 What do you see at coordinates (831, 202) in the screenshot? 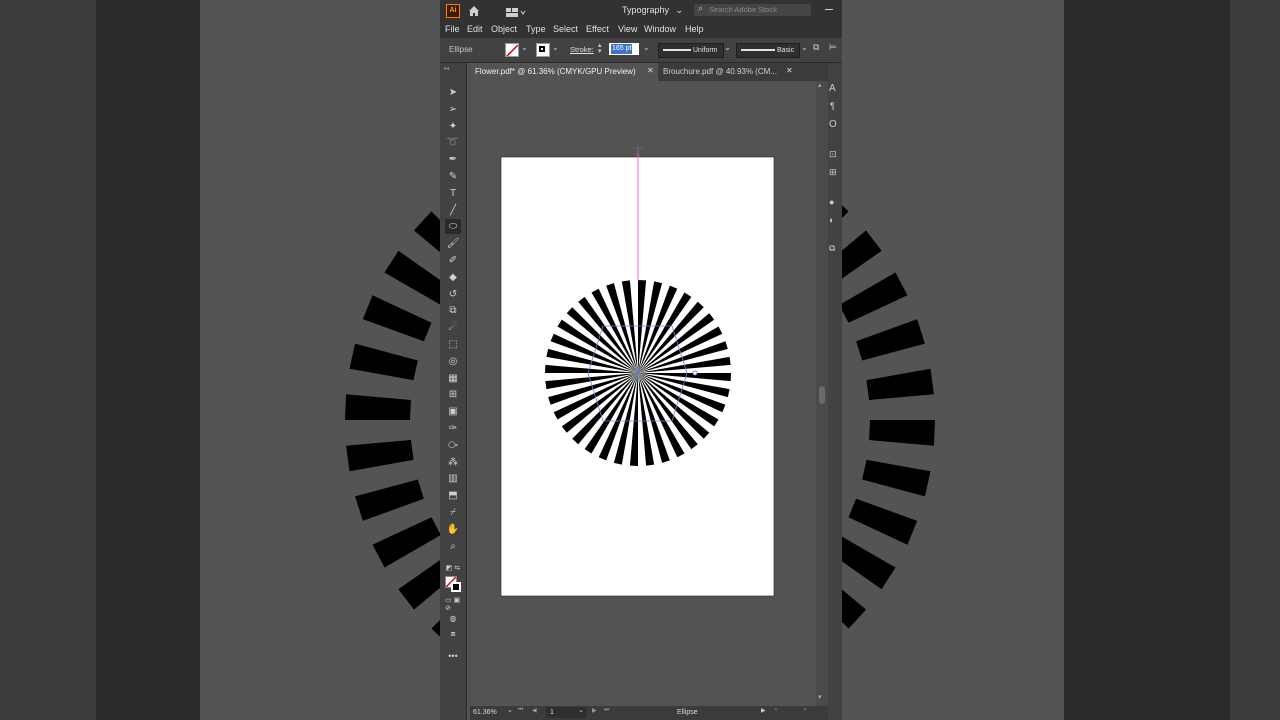
I see `appearance-panel-icon: ●` at bounding box center [831, 202].